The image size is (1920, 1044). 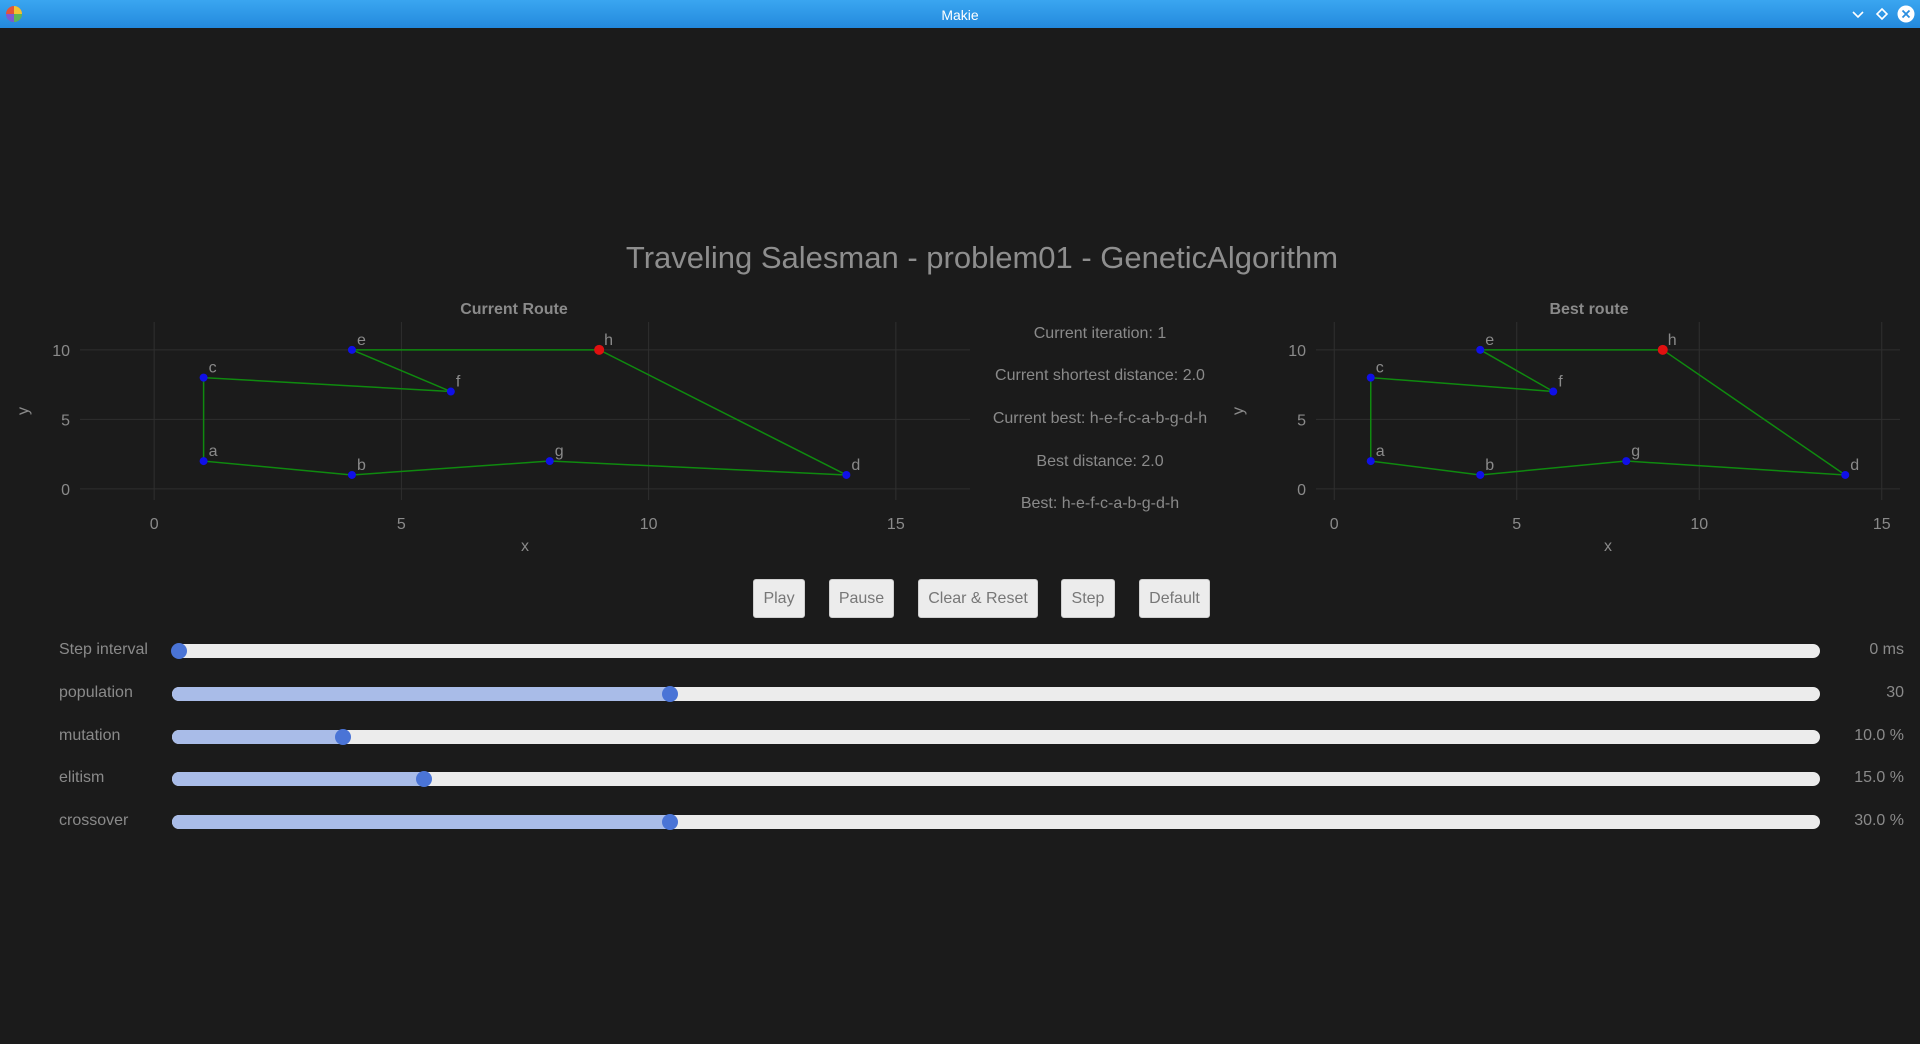 I want to click on current-shortest-distance-text: Current shortest distance: 2.0, so click(x=1100, y=375).